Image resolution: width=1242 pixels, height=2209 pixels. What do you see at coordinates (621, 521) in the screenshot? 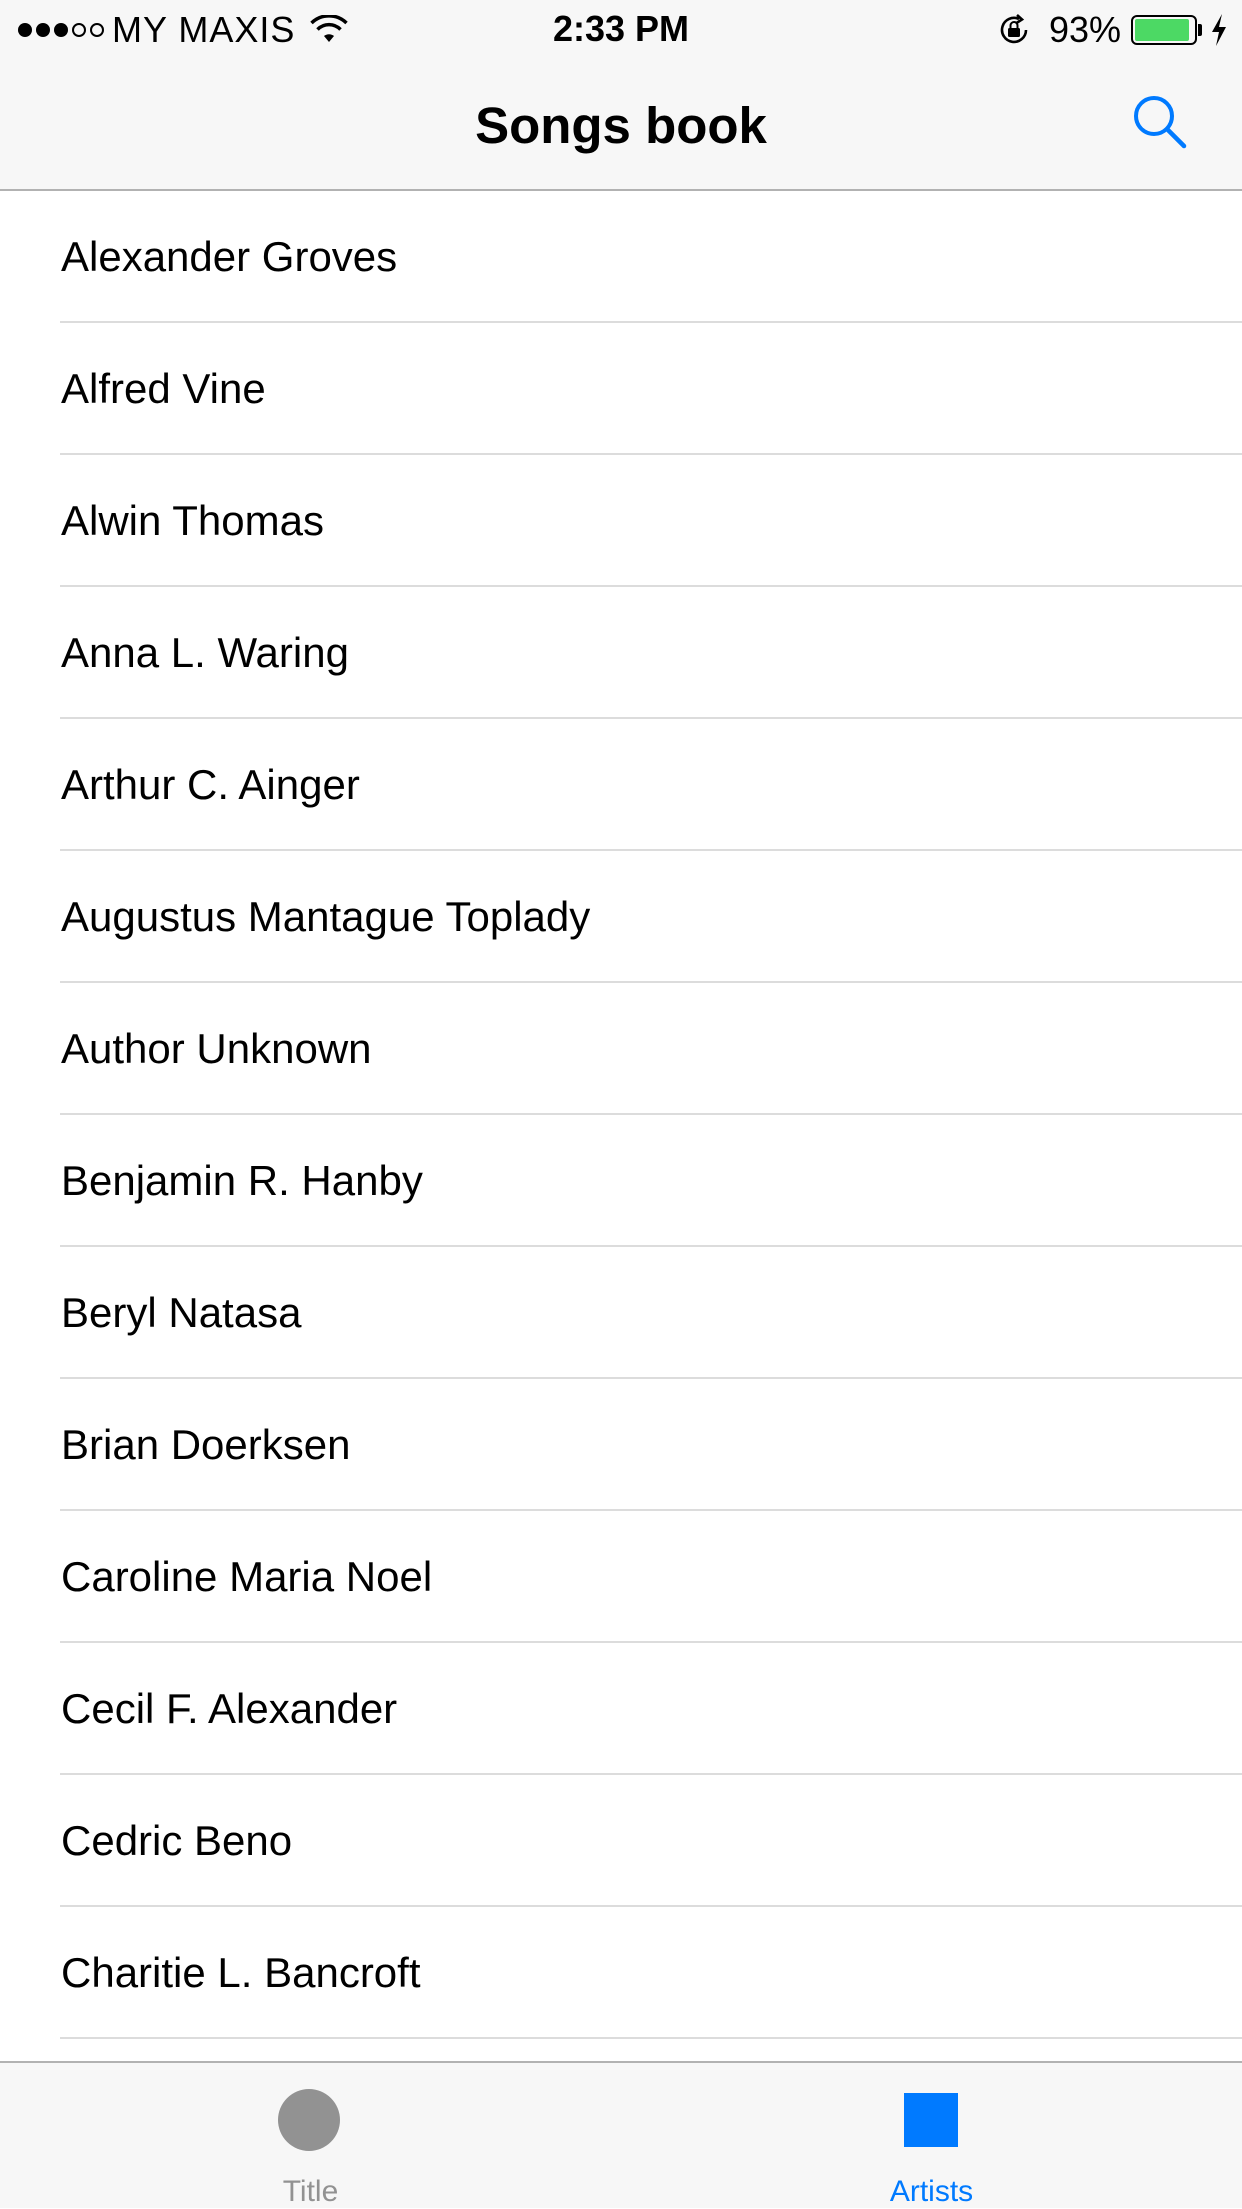
I see `list-item: Alwin Thomas` at bounding box center [621, 521].